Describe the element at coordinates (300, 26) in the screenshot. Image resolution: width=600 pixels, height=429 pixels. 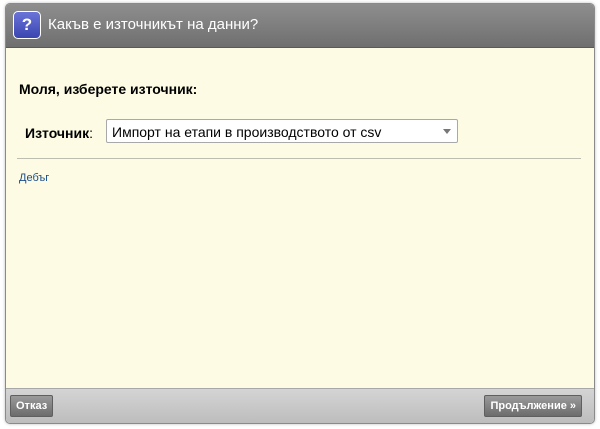
I see `dialog-titlebar: ? Какъв е източникът на данни?` at that location.